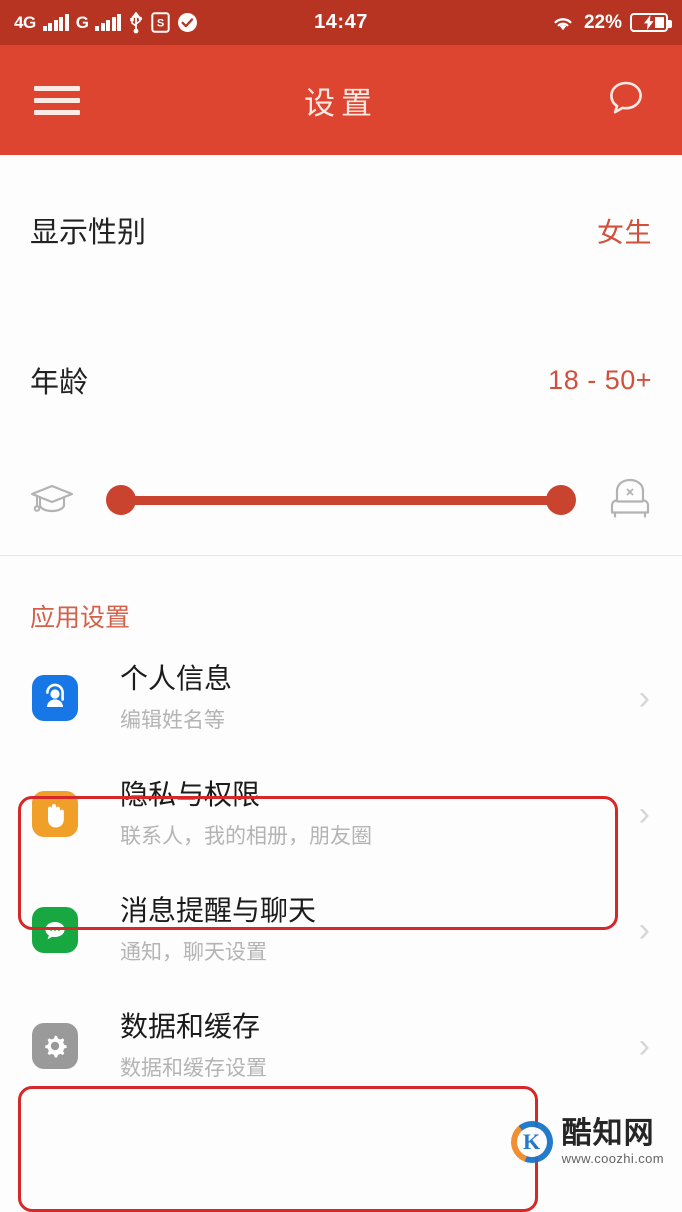 The width and height of the screenshot is (682, 1212). What do you see at coordinates (80, 618) in the screenshot?
I see `app-settings-title: 应用设置` at bounding box center [80, 618].